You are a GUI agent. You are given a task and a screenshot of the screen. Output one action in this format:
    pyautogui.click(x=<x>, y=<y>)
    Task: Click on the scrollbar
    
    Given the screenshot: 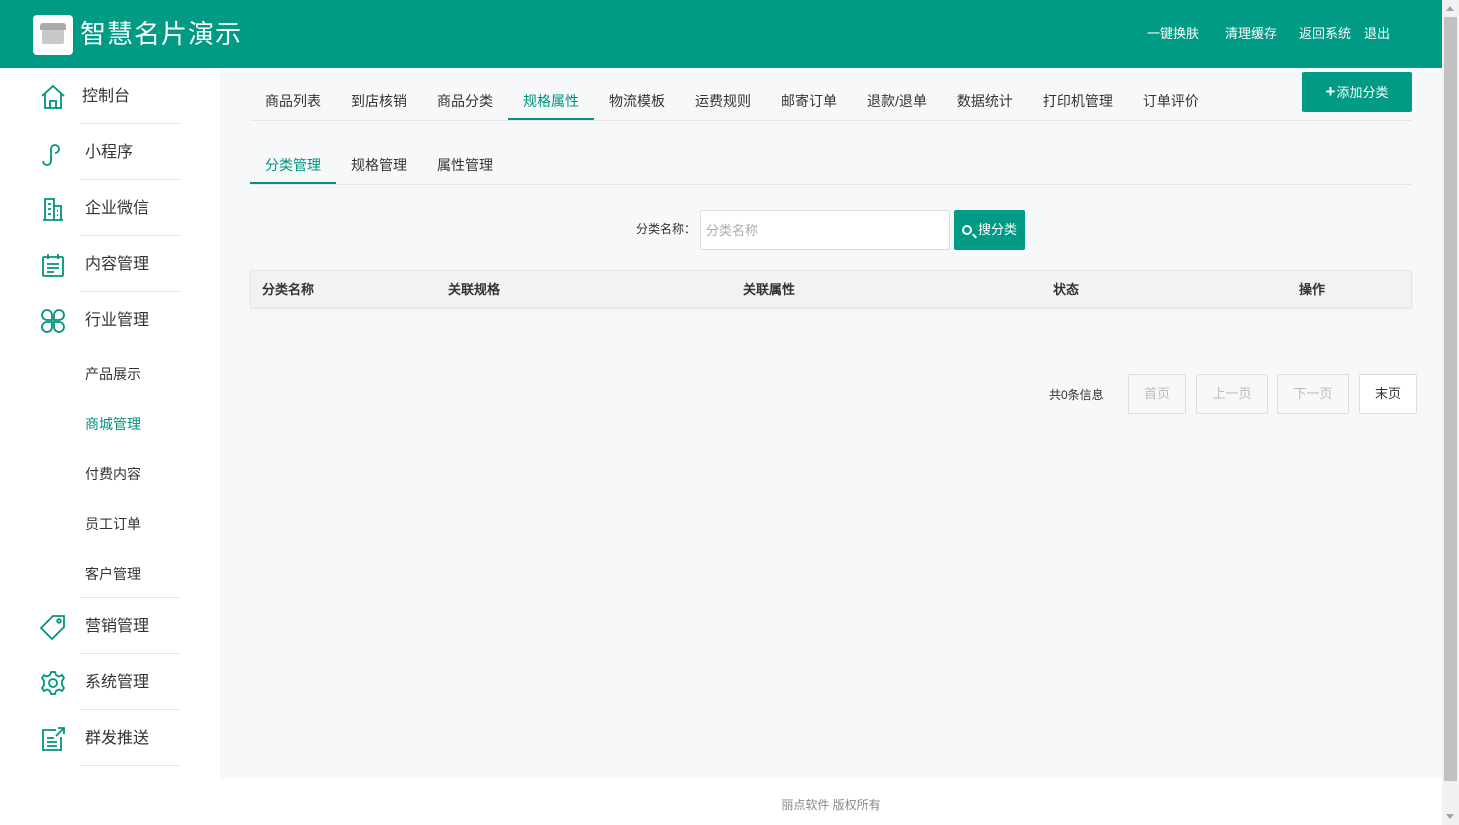 What is the action you would take?
    pyautogui.click(x=1450, y=412)
    